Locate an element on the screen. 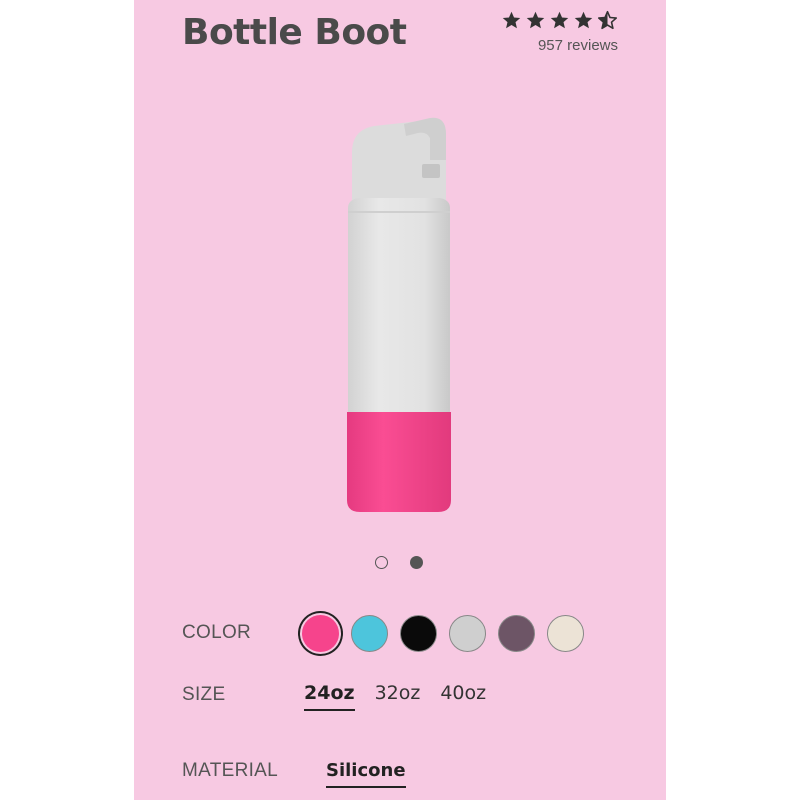 This screenshot has width=800, height=800. size-option: 40oz is located at coordinates (463, 696).